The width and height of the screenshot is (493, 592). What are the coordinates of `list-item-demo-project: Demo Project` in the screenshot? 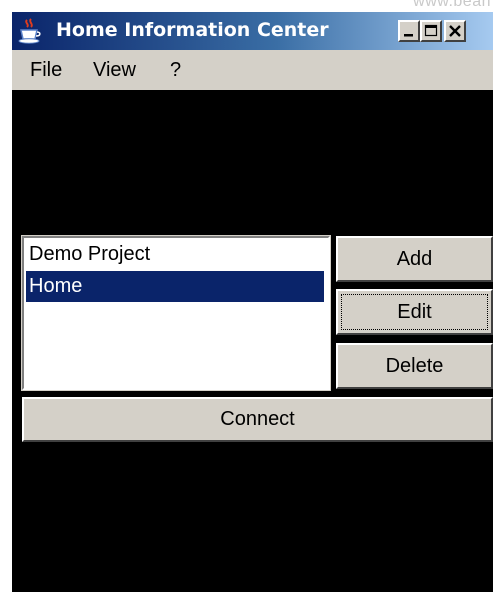 It's located at (175, 254).